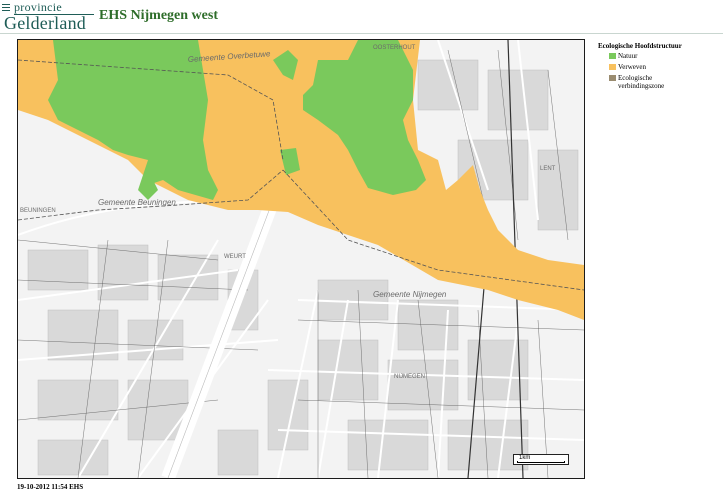 The image size is (723, 501). What do you see at coordinates (409, 377) in the screenshot?
I see `label-nijmegen: NIJMEGEN` at bounding box center [409, 377].